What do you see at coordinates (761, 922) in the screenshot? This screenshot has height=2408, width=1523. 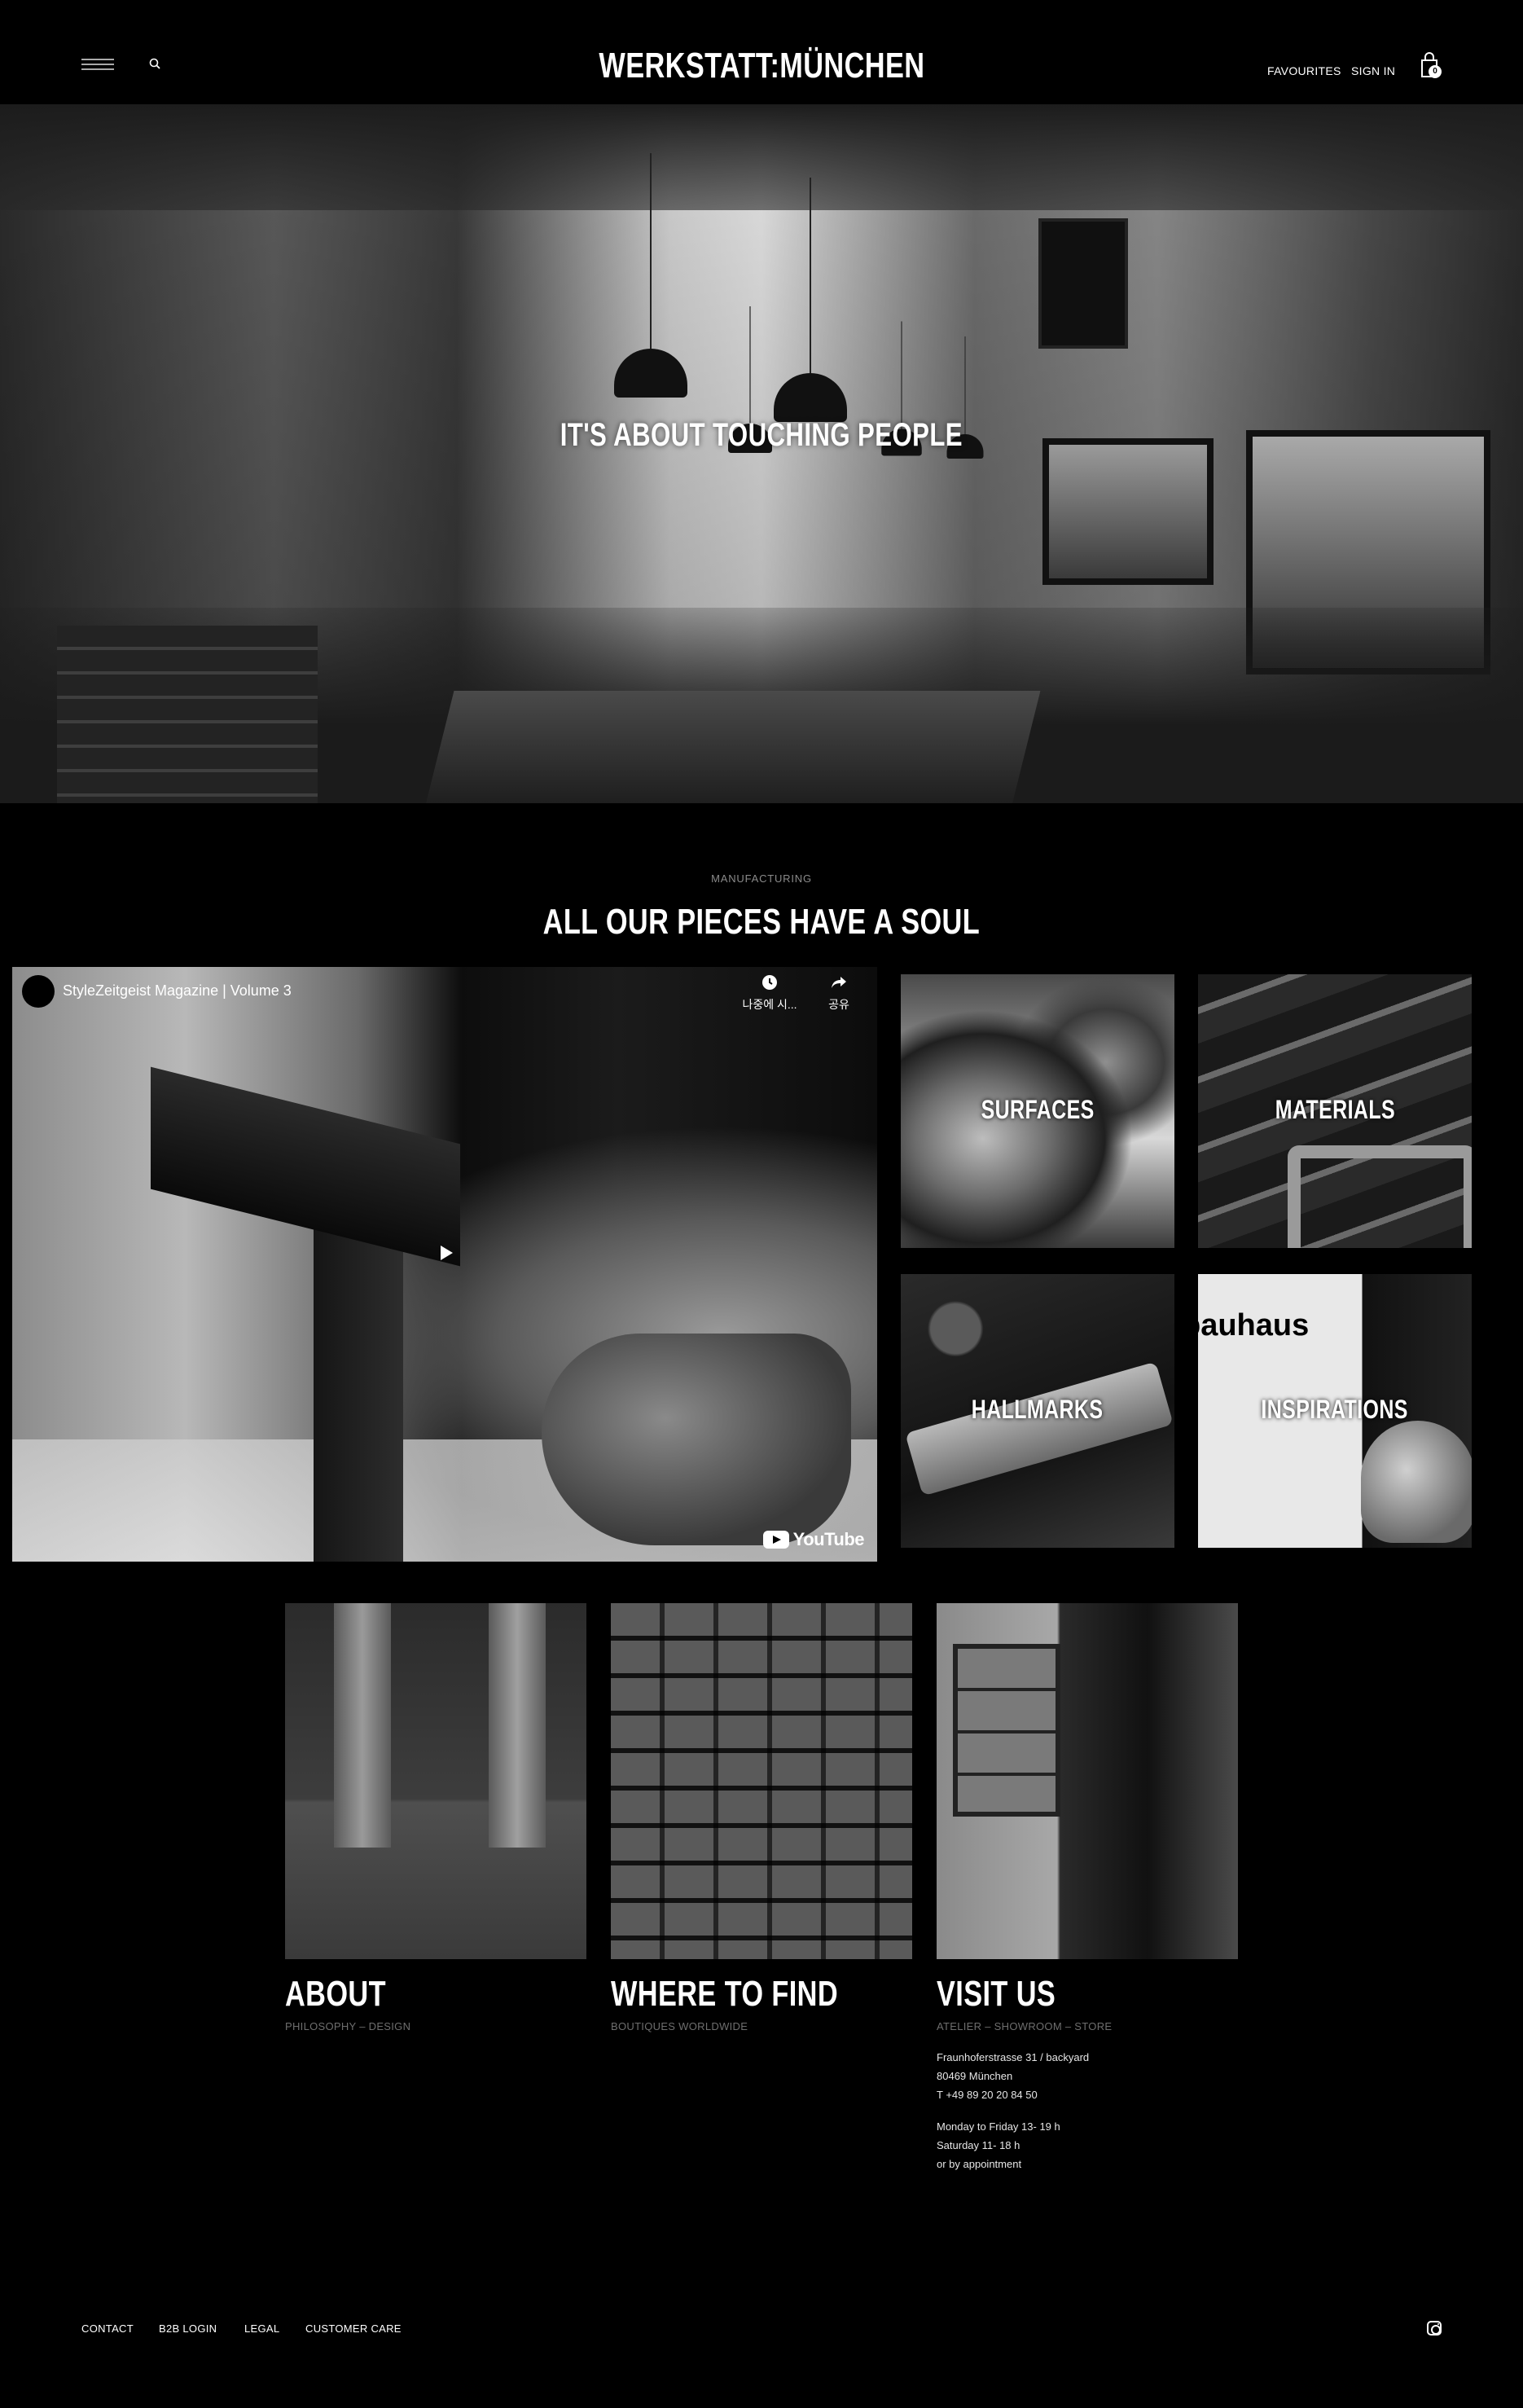 I see `section-title: ALL OUR PIECES HAVE A SOUL` at bounding box center [761, 922].